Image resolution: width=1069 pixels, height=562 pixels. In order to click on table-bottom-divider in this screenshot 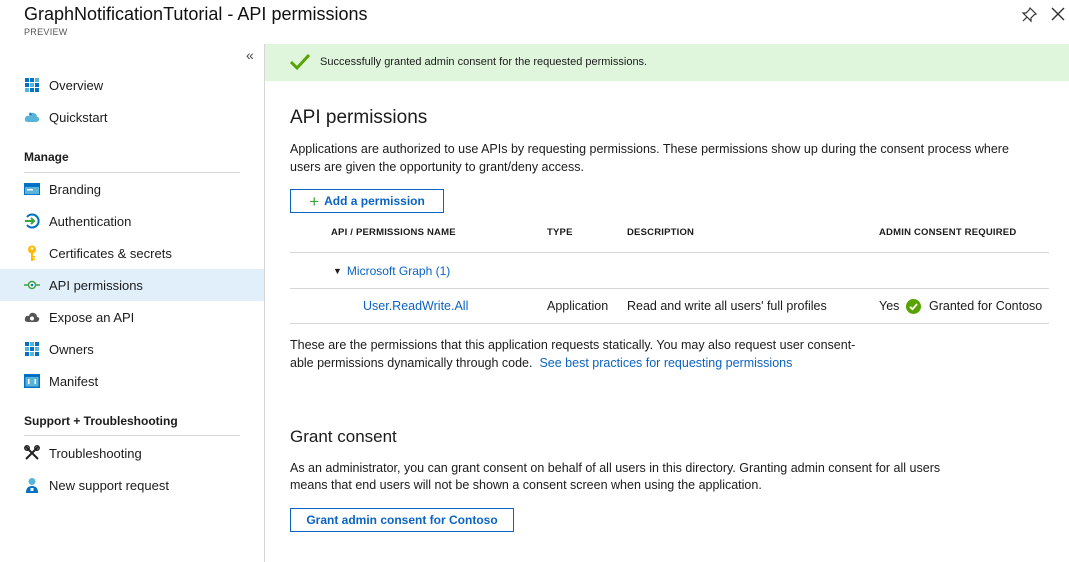, I will do `click(669, 323)`.